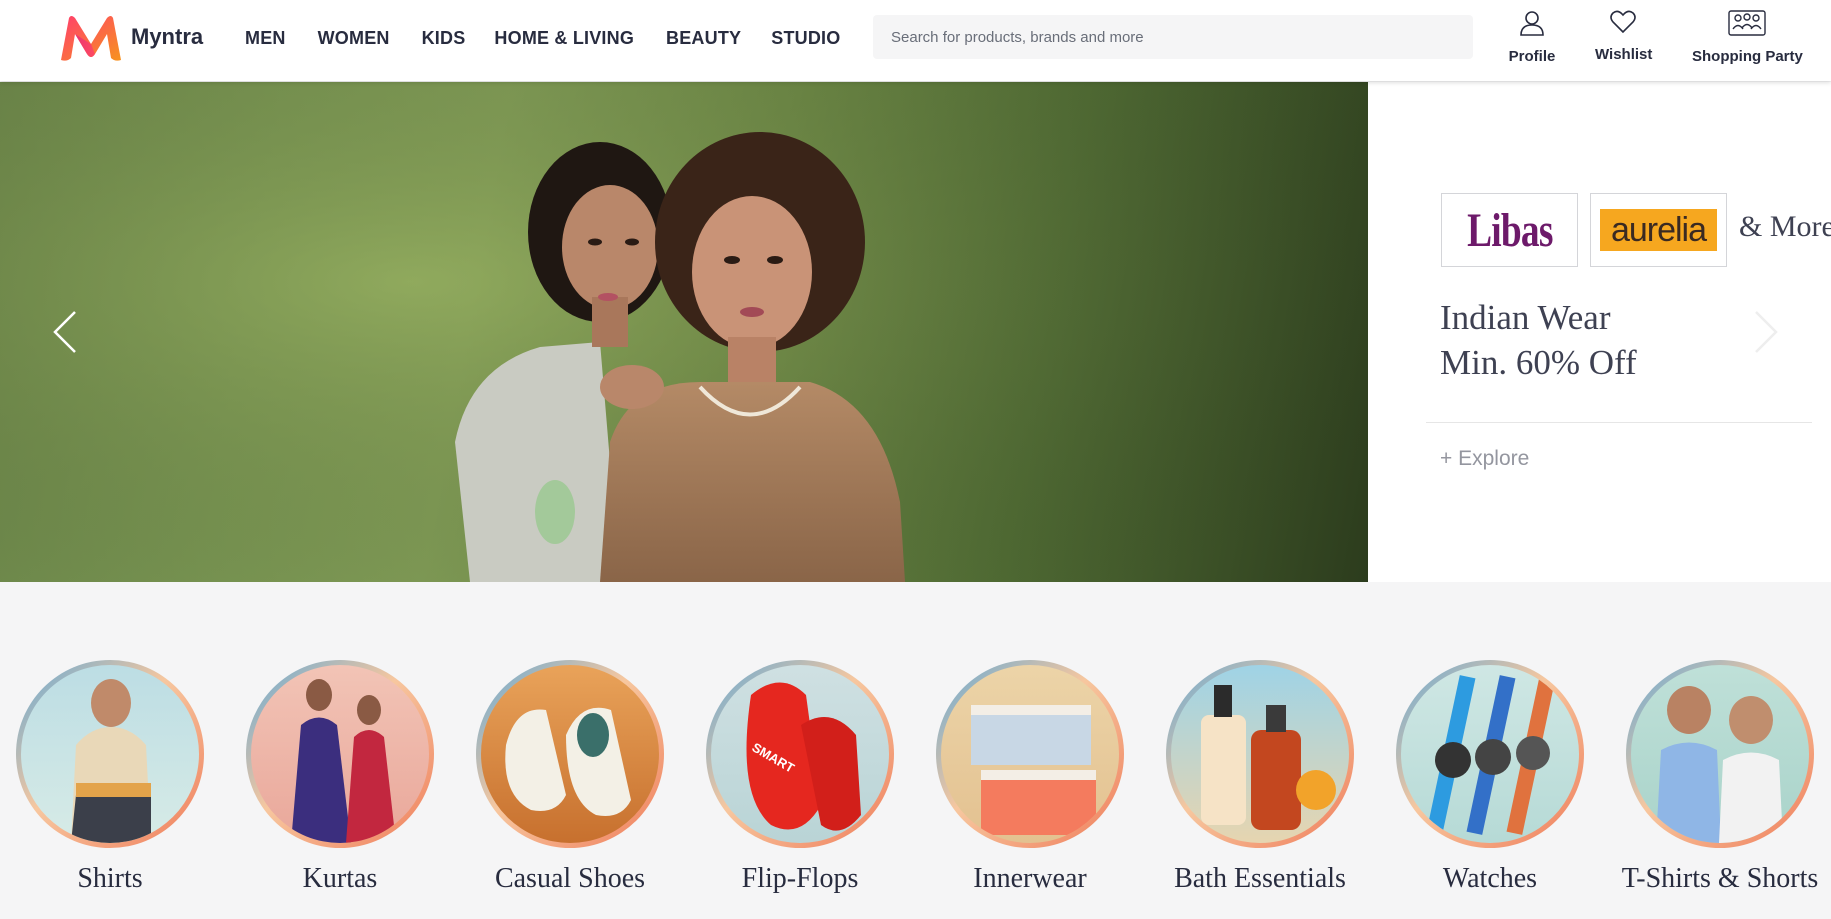  I want to click on hero-title-line2: Min. 60% Off, so click(1538, 362).